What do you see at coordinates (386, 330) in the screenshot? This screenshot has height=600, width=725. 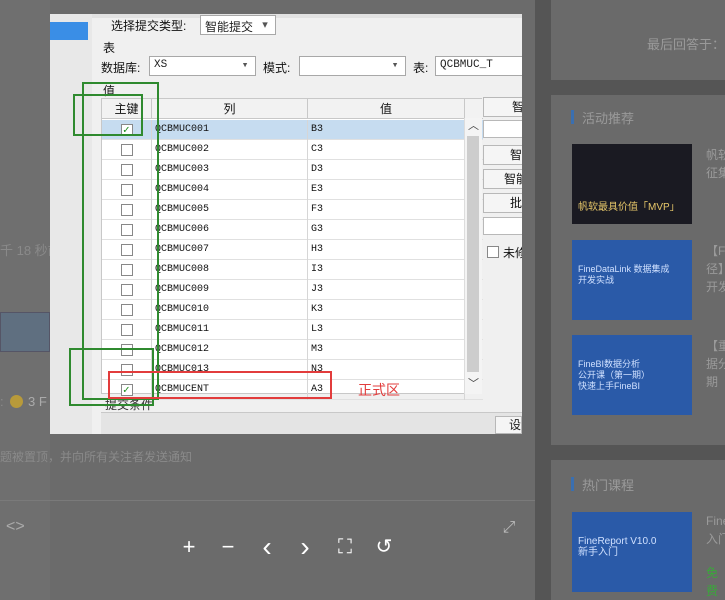 I see `value-cell: L3` at bounding box center [386, 330].